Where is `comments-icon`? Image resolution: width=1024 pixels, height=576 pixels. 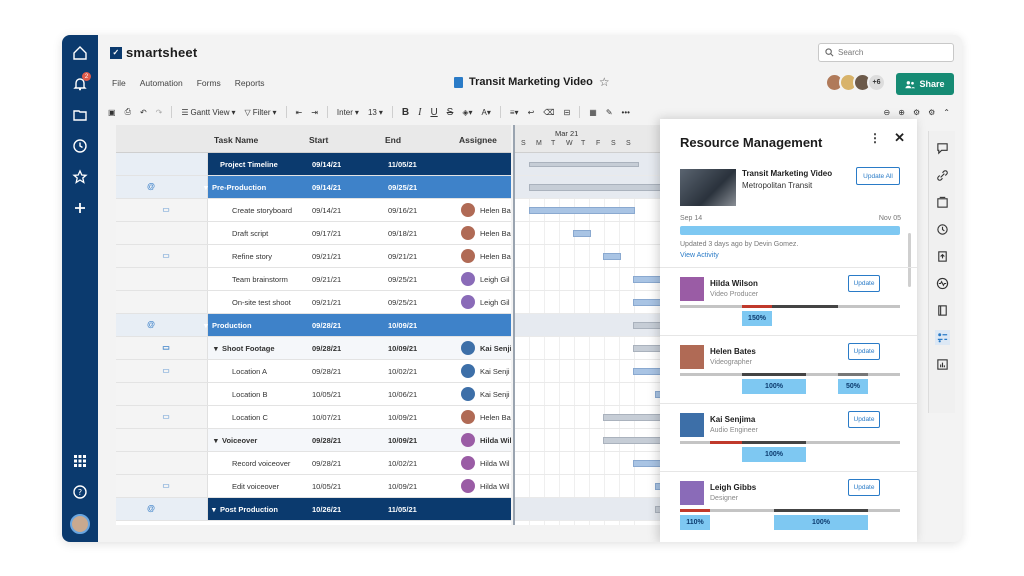
comments-icon is located at coordinates (942, 148).